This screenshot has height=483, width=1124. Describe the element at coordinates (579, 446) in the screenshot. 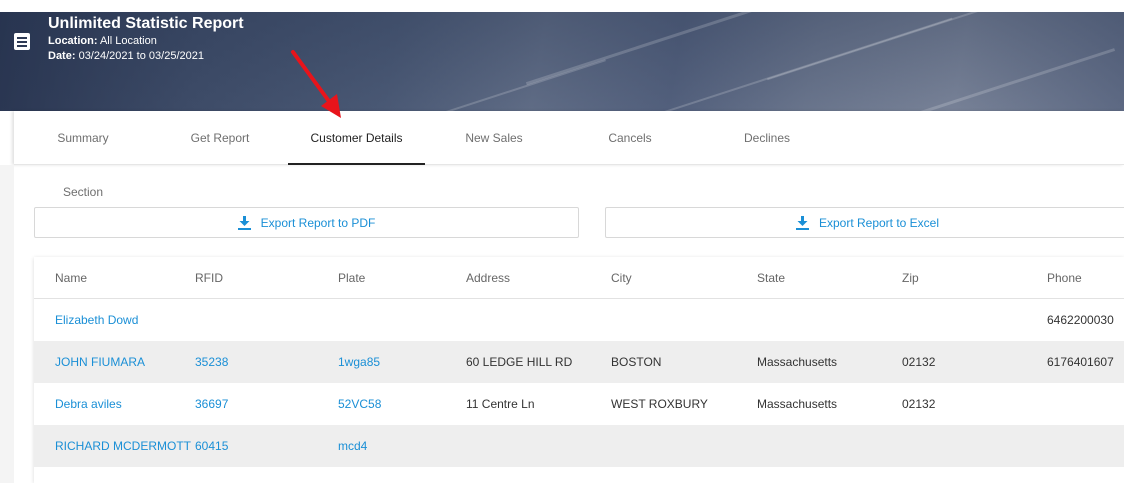

I see `table-row: RICHARD MCDERMOTT 60415 mcd4` at that location.